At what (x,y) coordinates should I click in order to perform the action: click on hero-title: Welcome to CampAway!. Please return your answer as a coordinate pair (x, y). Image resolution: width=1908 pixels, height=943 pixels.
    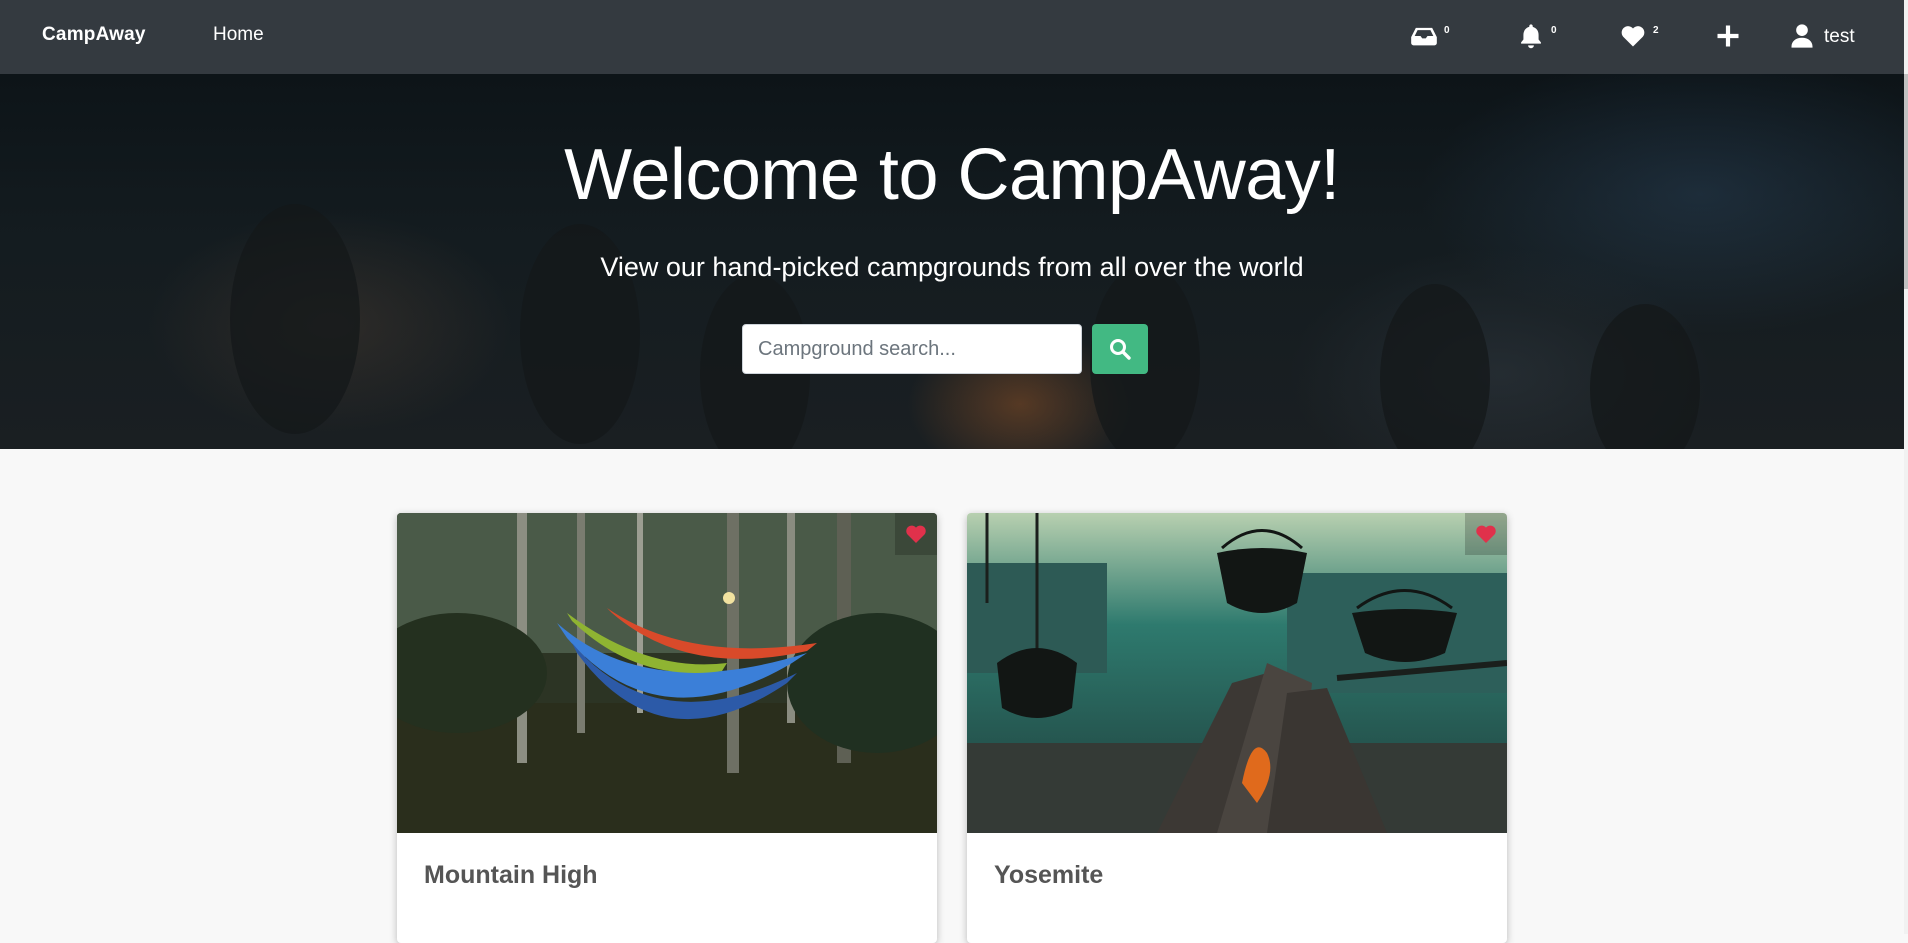
    Looking at the image, I should click on (952, 175).